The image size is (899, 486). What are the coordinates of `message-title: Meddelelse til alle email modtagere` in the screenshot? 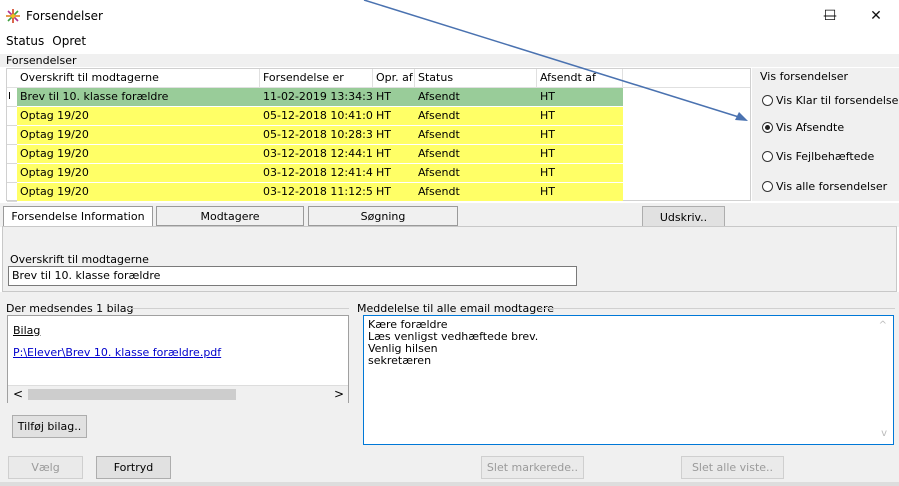 It's located at (456, 308).